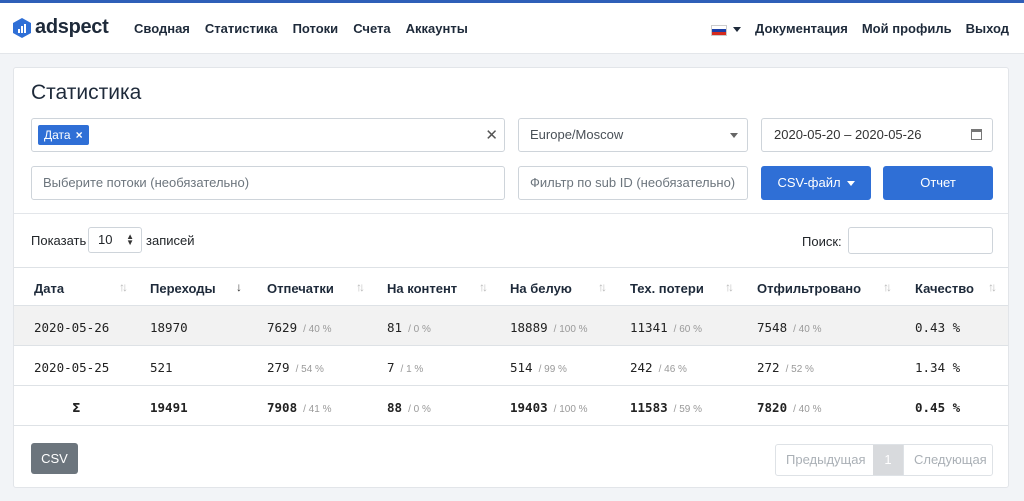 The height and width of the screenshot is (501, 1024). Describe the element at coordinates (371, 28) in the screenshot. I see `nav-item-invoices: Счета` at that location.